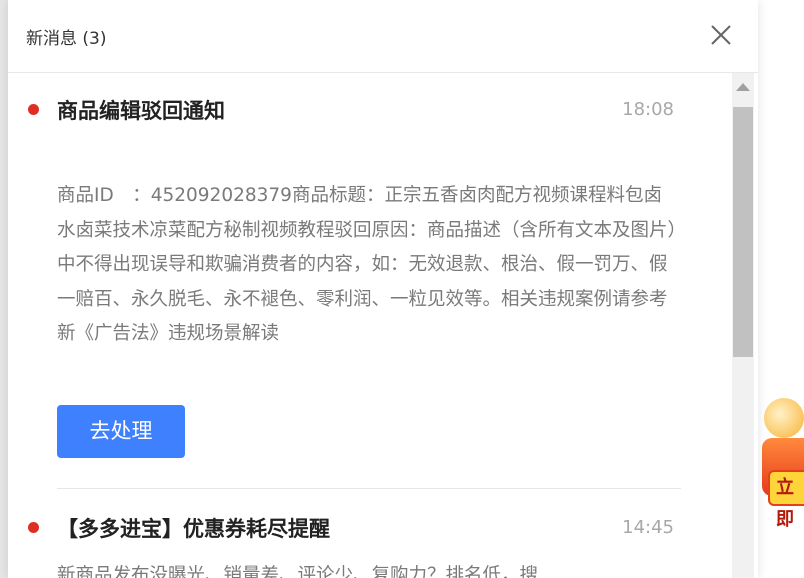 The width and height of the screenshot is (804, 578). Describe the element at coordinates (743, 87) in the screenshot. I see `scroll-up-arrow-icon` at that location.